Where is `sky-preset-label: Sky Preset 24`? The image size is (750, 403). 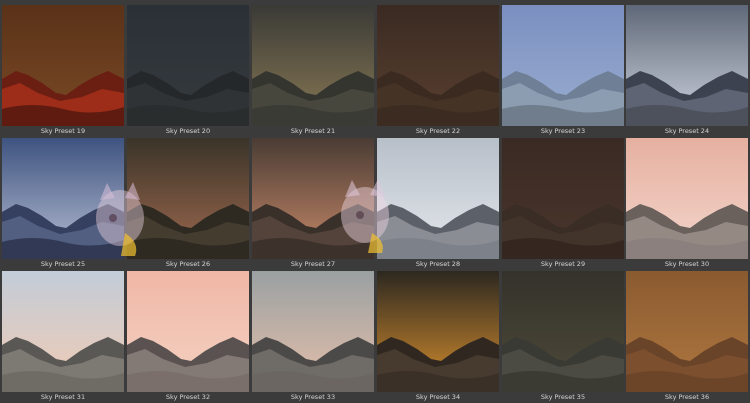 sky-preset-label: Sky Preset 24 is located at coordinates (687, 131).